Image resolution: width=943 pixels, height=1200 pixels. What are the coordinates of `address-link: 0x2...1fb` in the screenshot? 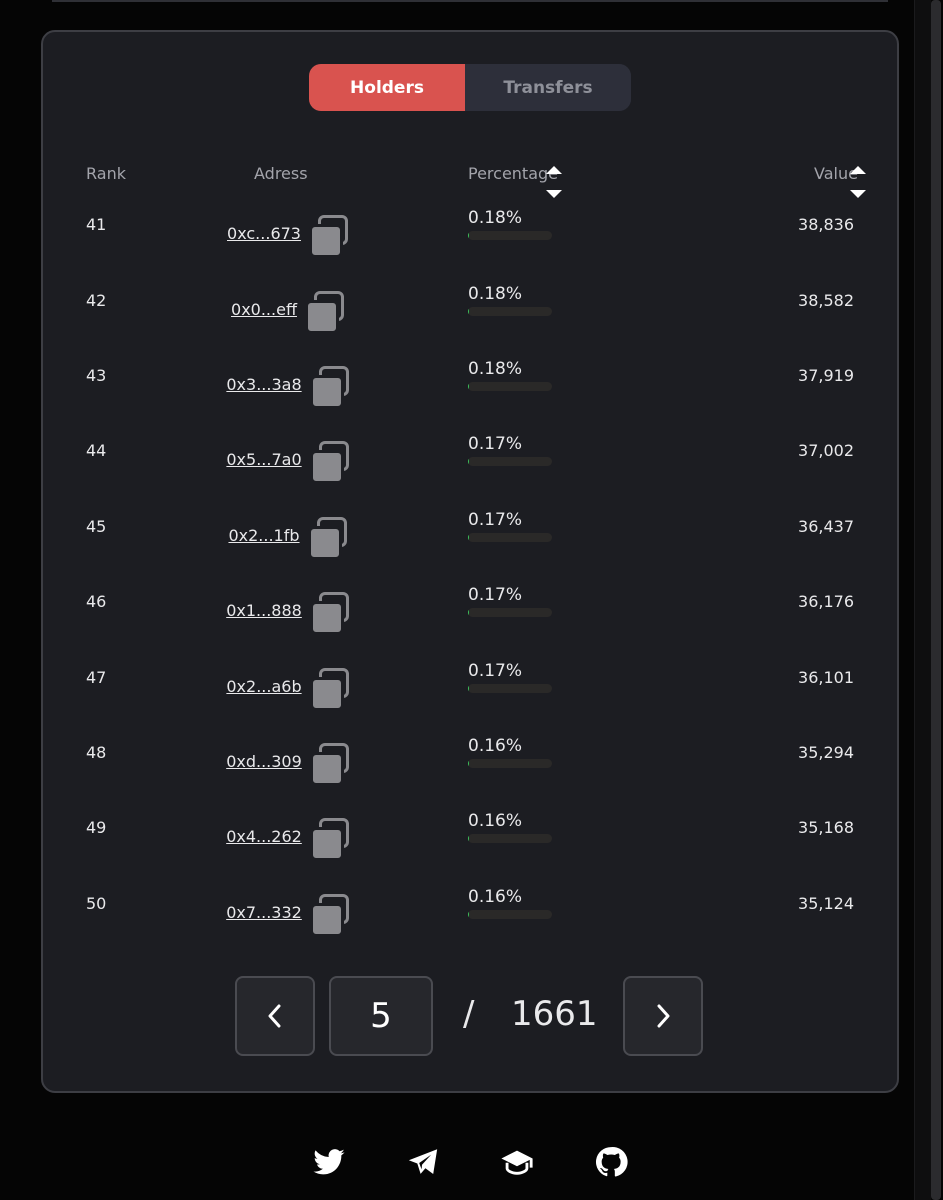 It's located at (263, 535).